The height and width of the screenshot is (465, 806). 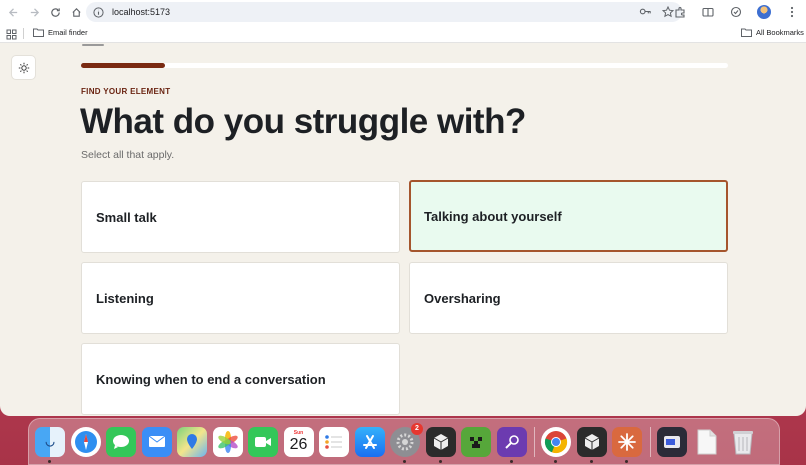 What do you see at coordinates (403, 33) in the screenshot?
I see `bookmarks-bar: Email finder All Bookmarks` at bounding box center [403, 33].